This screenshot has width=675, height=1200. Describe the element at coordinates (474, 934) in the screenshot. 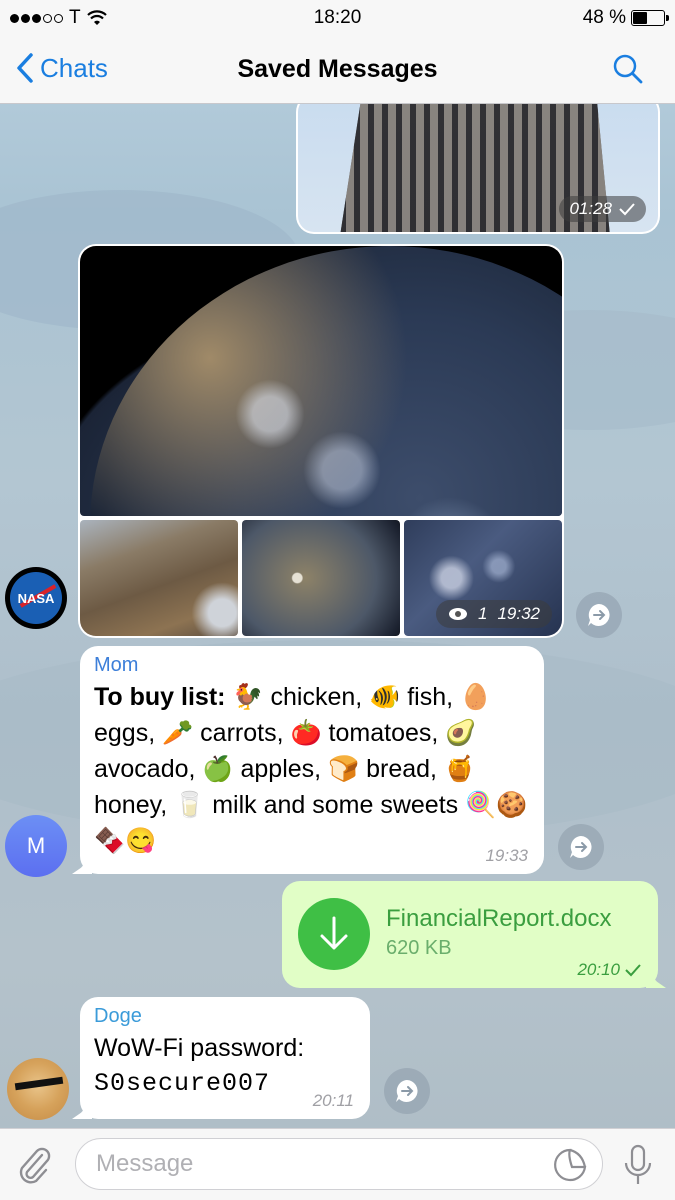

I see `file-message: FinancialReport.docx 620 KB 20:10` at that location.